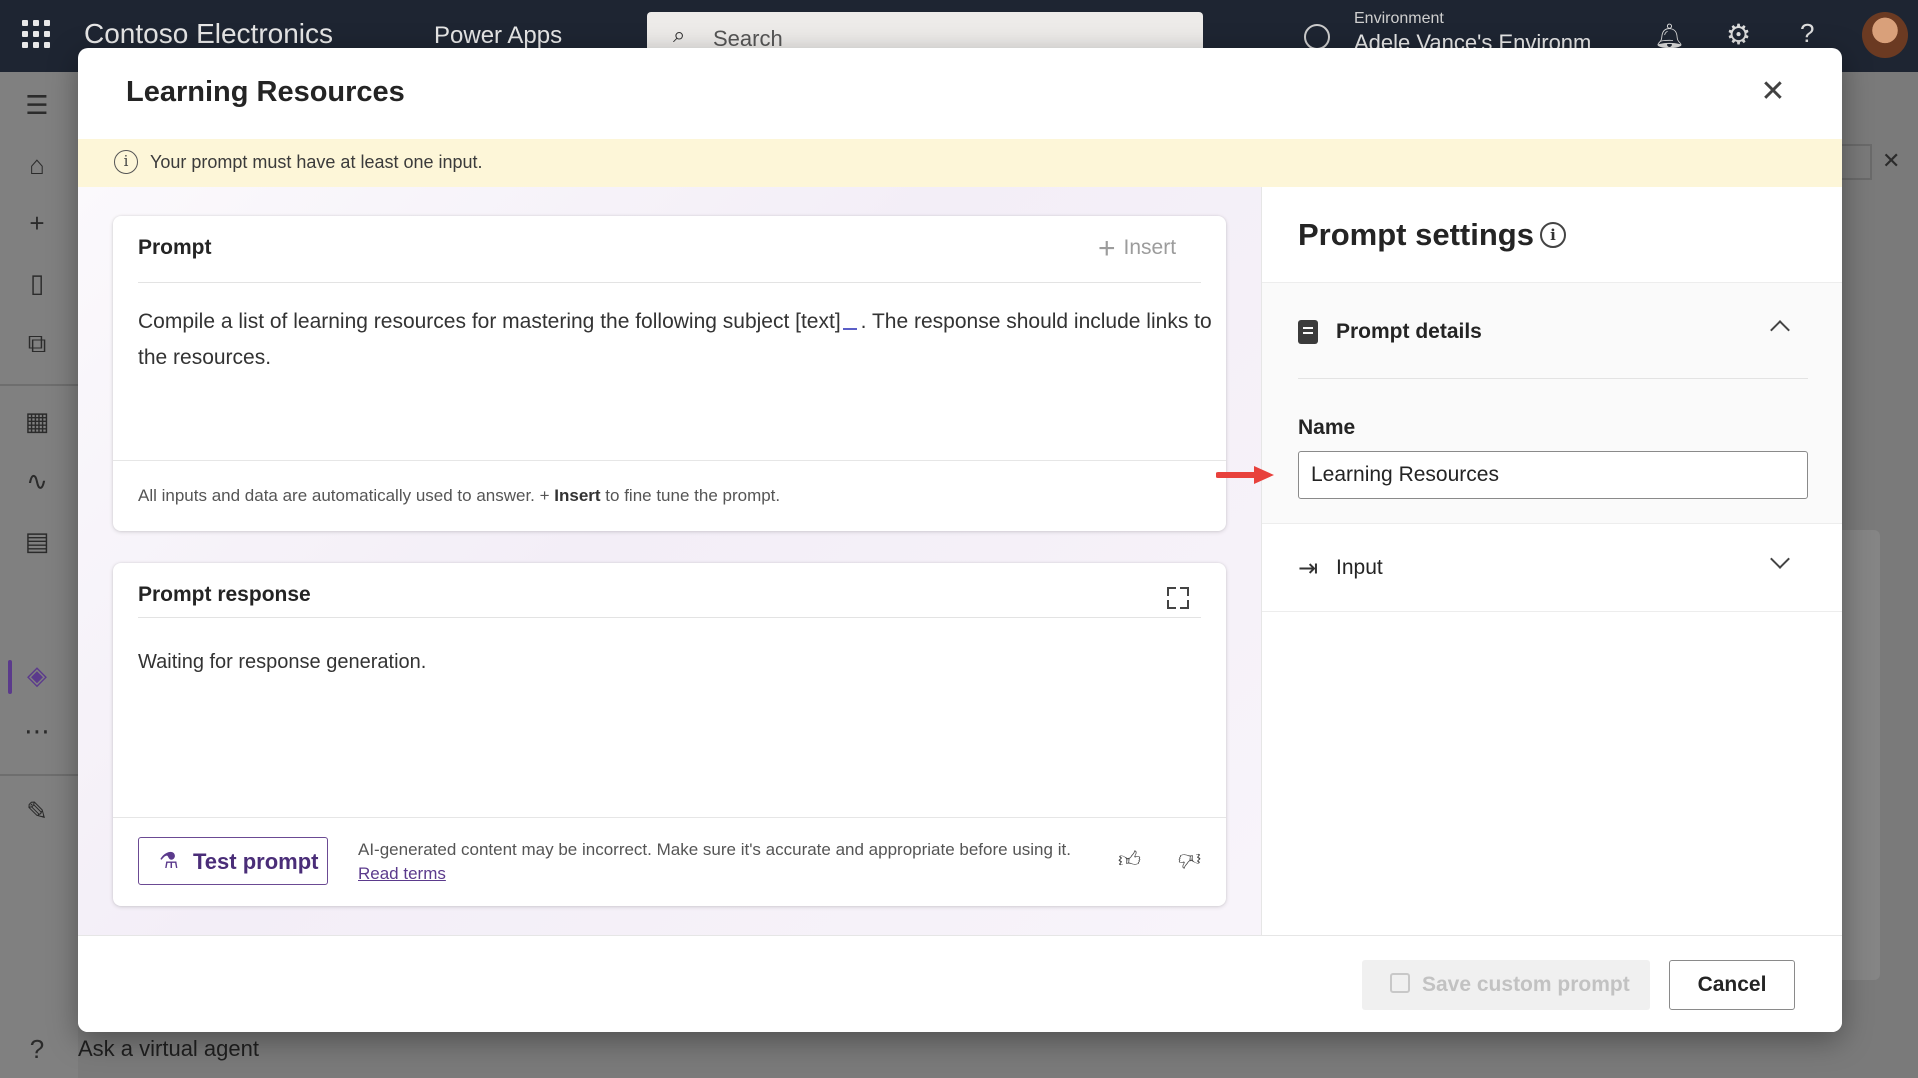  Describe the element at coordinates (1107, 248) in the screenshot. I see `plus-icon: +` at that location.